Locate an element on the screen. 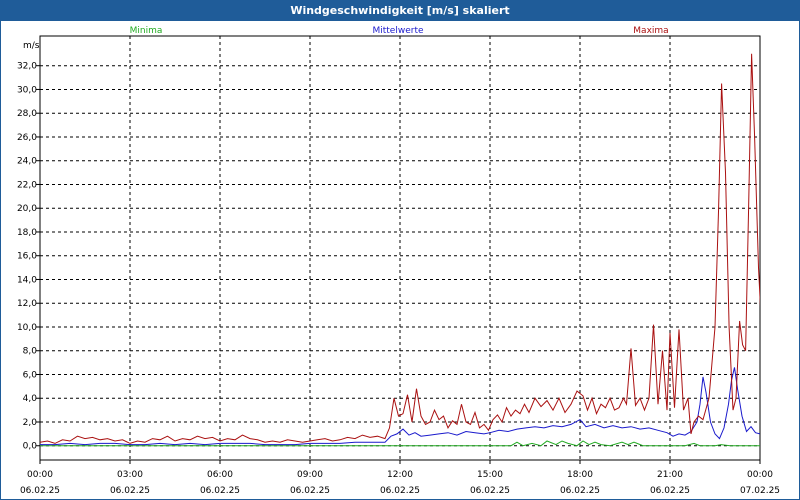 The height and width of the screenshot is (500, 800). x-tick-date: 07.02.25 is located at coordinates (760, 491).